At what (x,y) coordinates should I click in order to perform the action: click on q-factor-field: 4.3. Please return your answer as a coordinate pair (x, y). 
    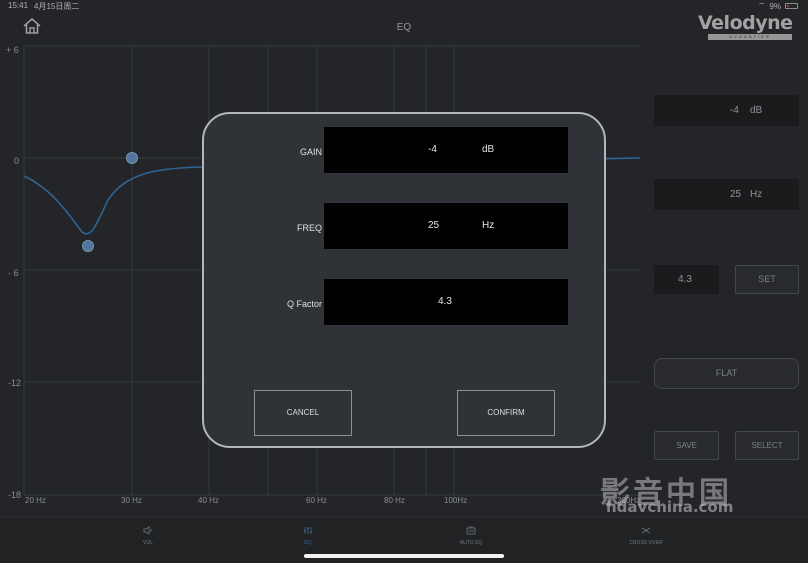
    Looking at the image, I should click on (446, 302).